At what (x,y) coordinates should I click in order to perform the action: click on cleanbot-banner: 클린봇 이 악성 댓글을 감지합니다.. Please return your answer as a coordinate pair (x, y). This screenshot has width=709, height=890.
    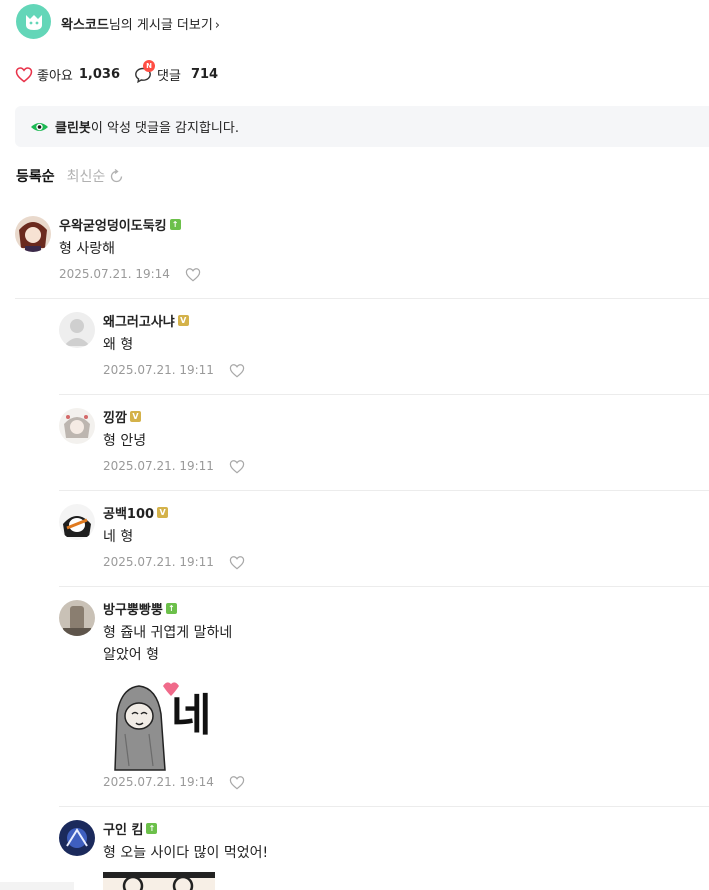
    Looking at the image, I should click on (362, 126).